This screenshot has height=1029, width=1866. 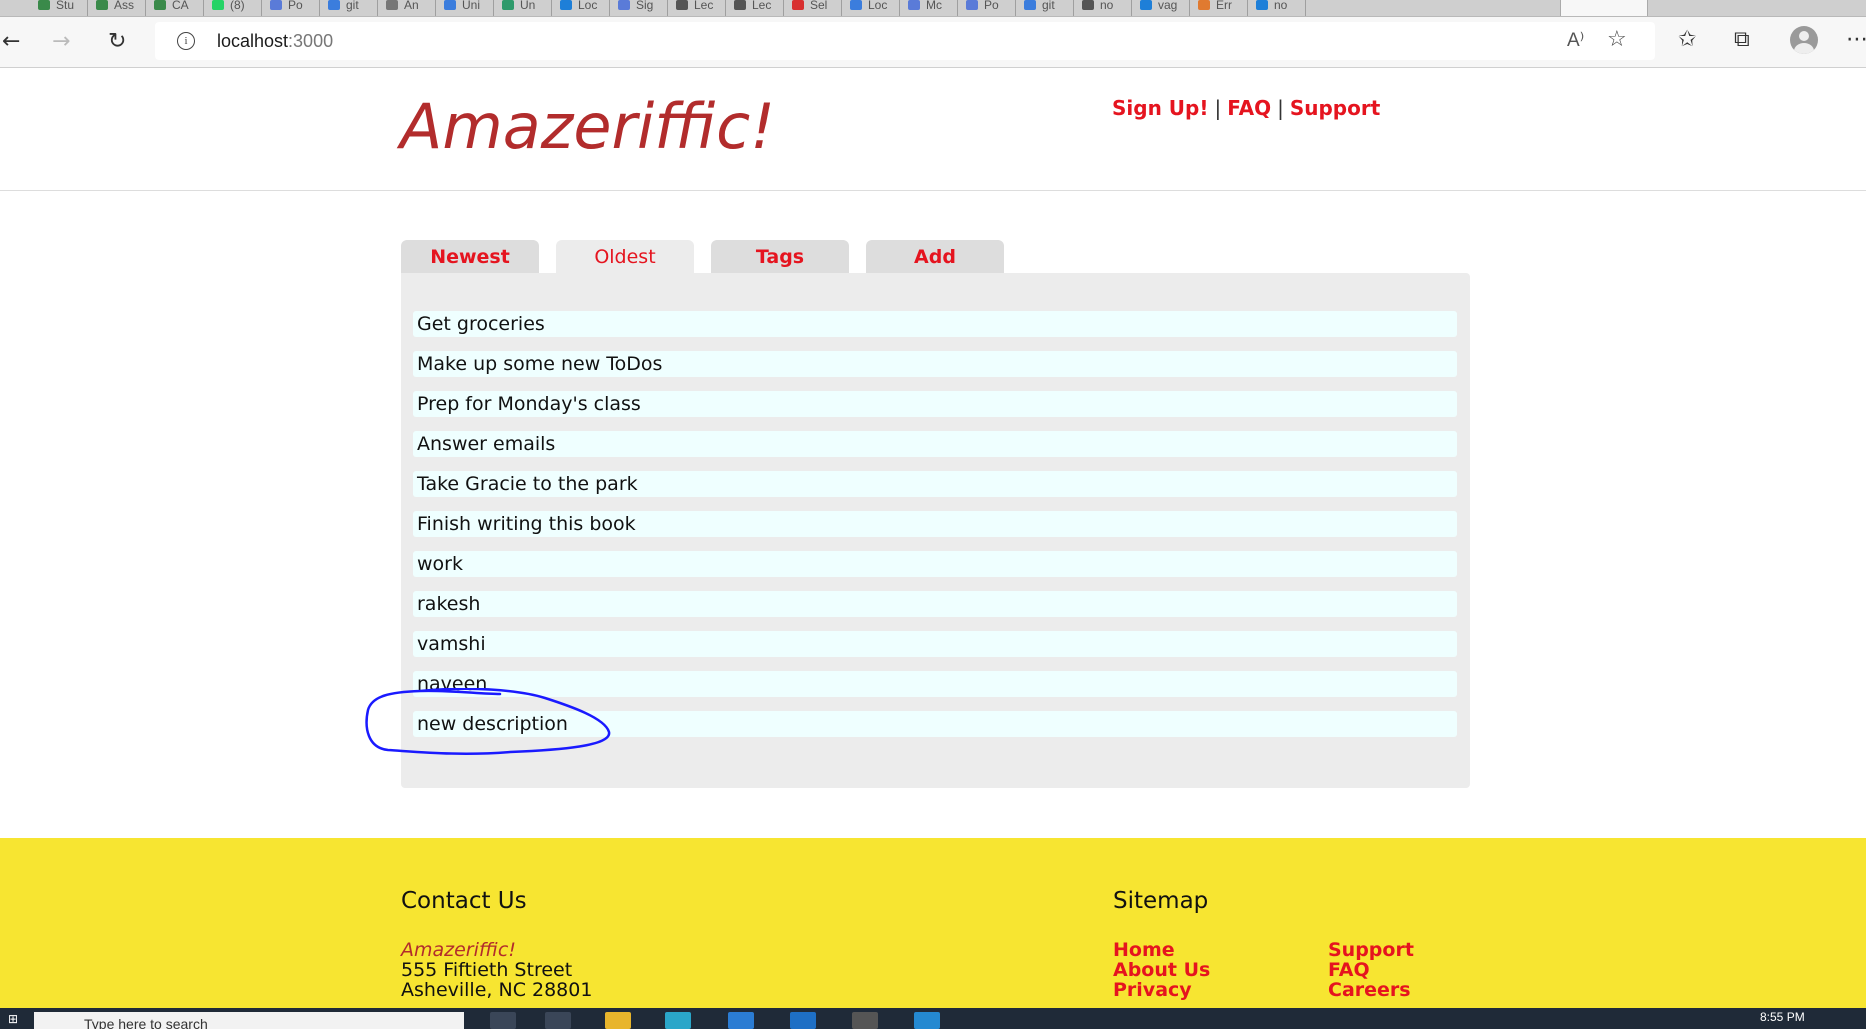 I want to click on read-aloud-icon: A⁾, so click(x=1575, y=40).